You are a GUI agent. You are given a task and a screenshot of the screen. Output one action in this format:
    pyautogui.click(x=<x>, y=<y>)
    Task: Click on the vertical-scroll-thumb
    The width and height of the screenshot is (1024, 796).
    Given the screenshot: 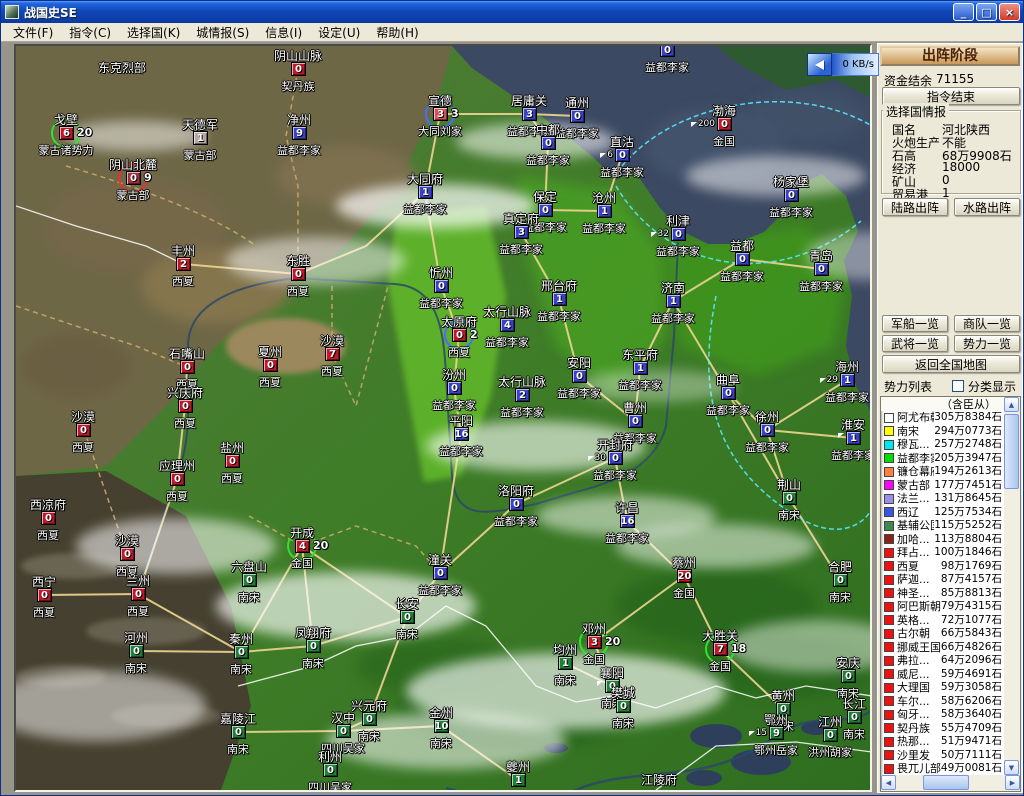 What is the action you would take?
    pyautogui.click(x=1011, y=451)
    